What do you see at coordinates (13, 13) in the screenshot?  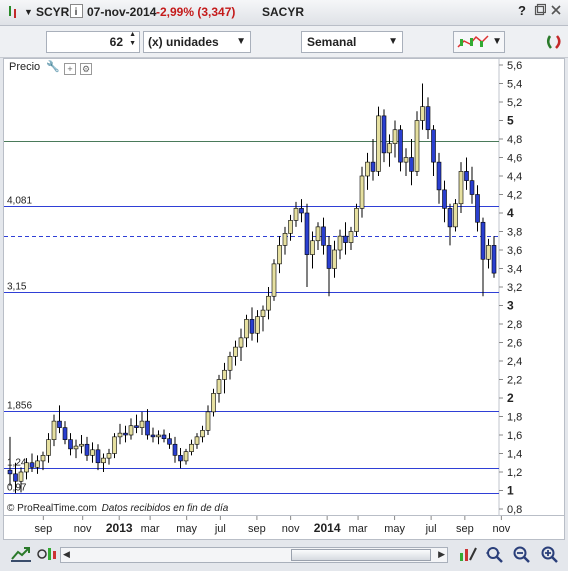 I see `status-icon` at bounding box center [13, 13].